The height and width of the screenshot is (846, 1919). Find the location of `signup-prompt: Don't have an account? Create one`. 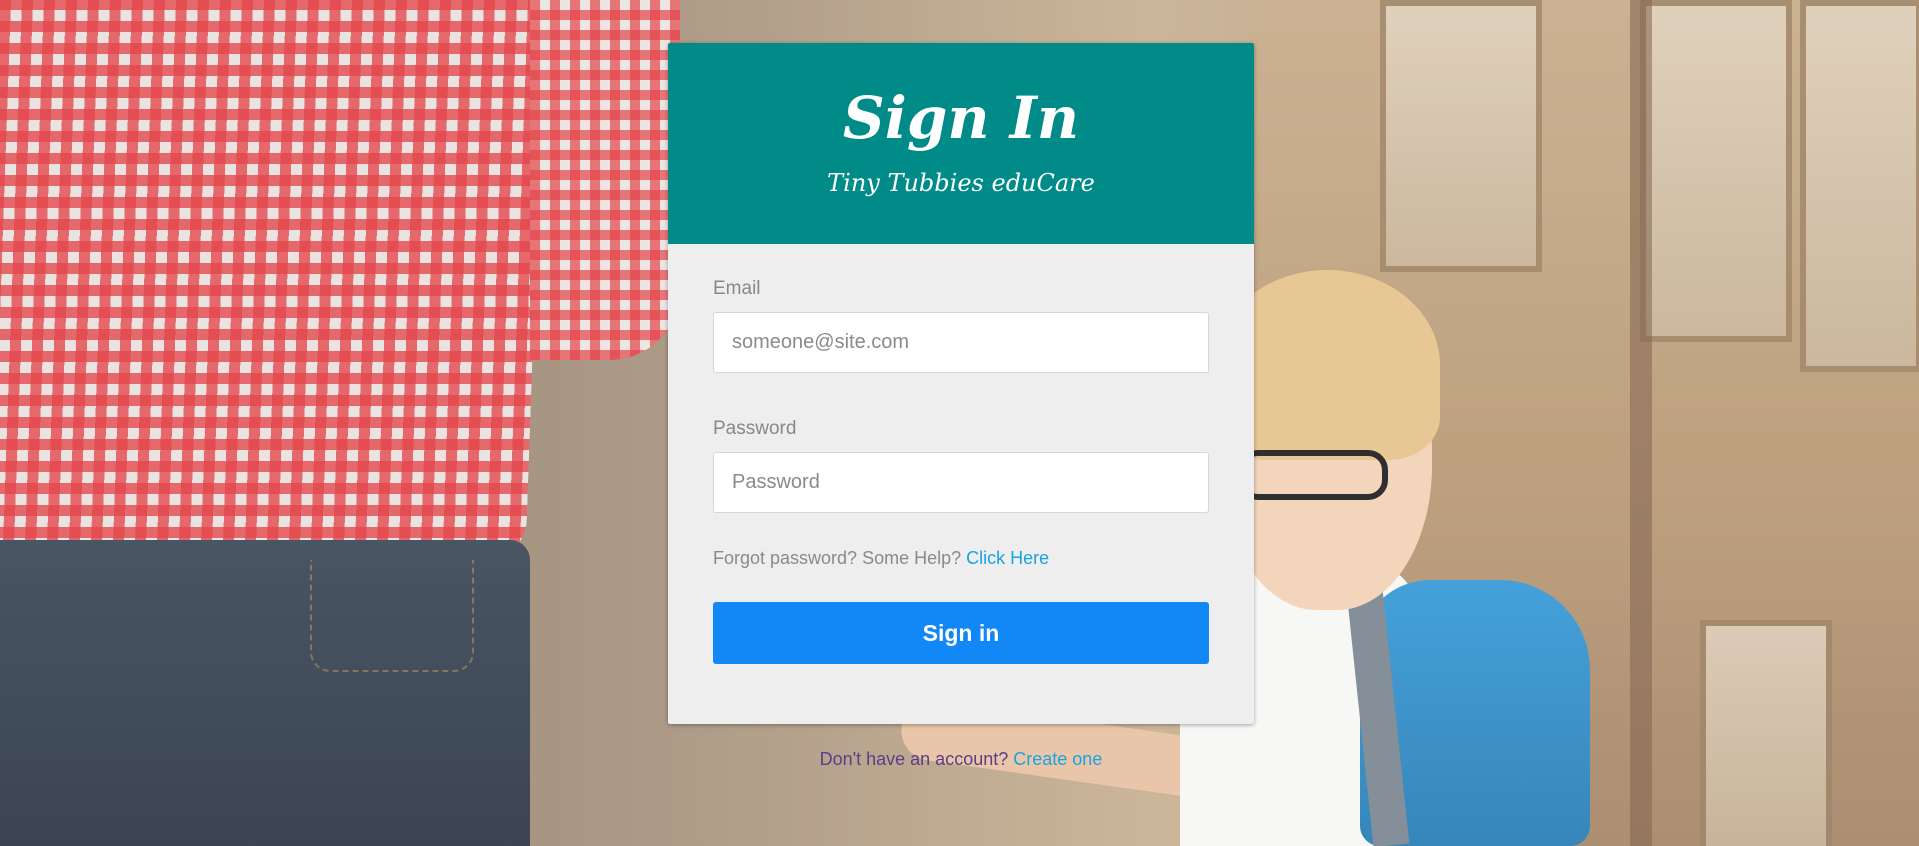

signup-prompt: Don't have an account? Create one is located at coordinates (961, 759).